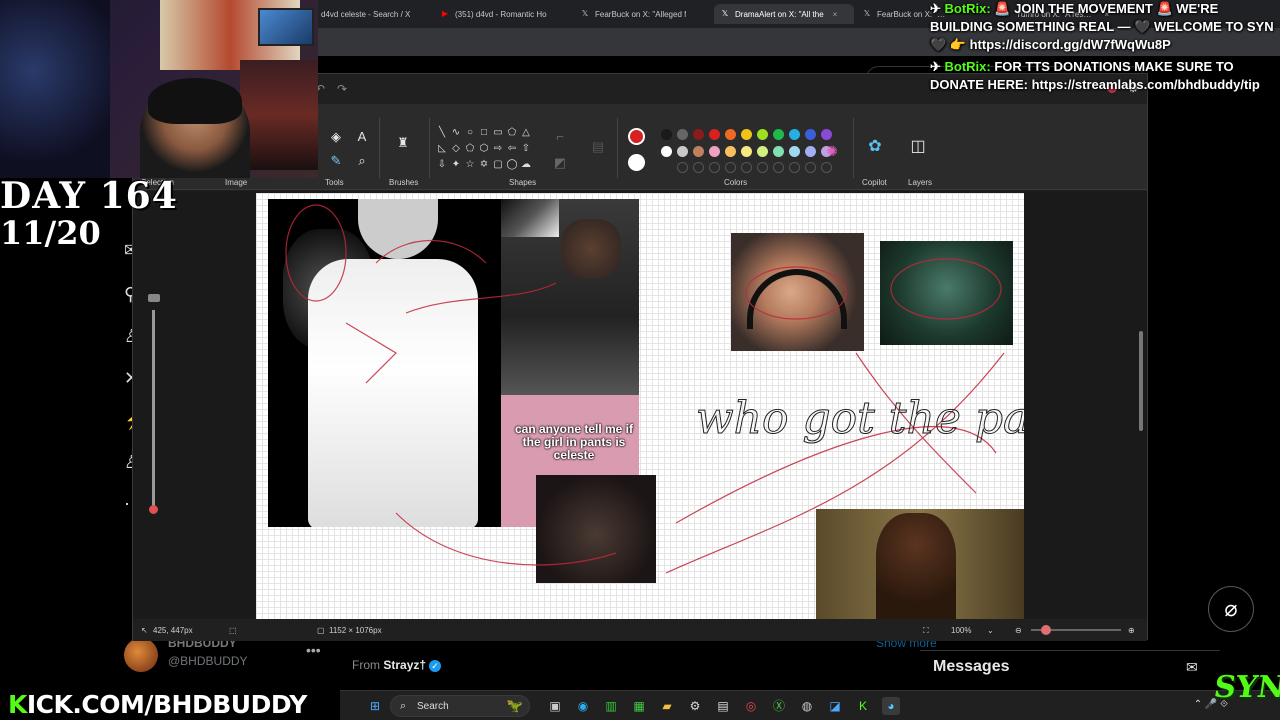 The image size is (1280, 720). I want to click on paint-app-icon: ◕, so click(891, 706).